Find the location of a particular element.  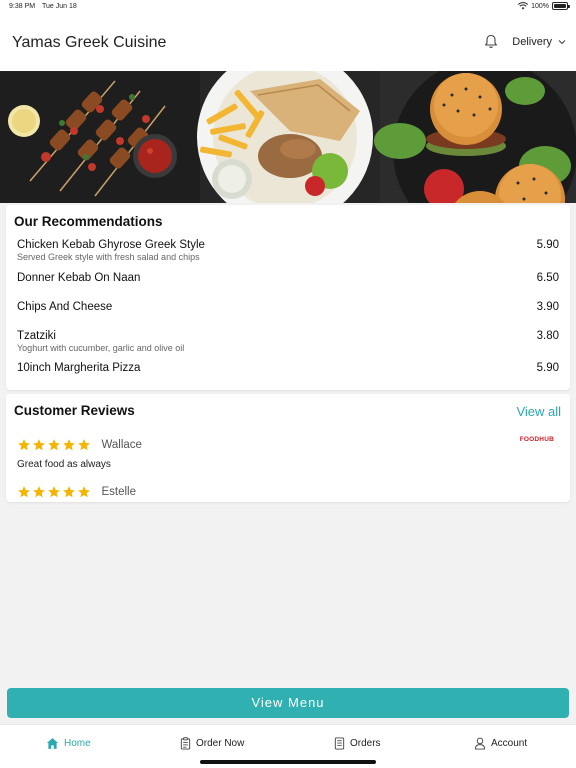

menu-item: Chips And Cheese 3.90 is located at coordinates (288, 307).